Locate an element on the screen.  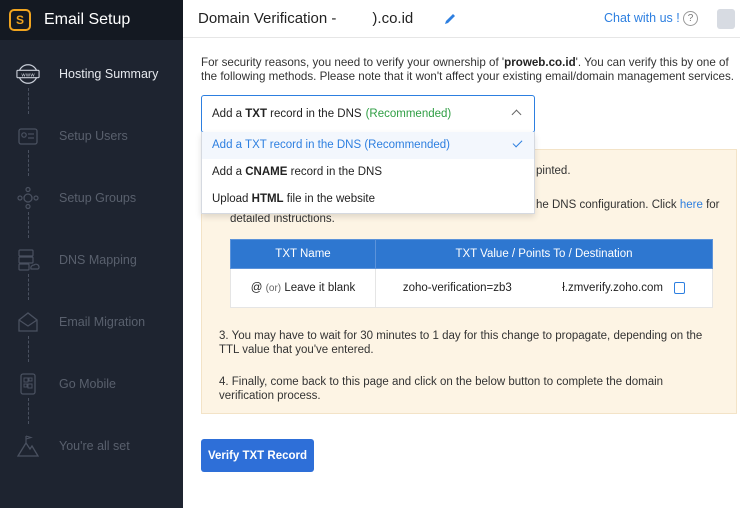
intro-domain: proweb.co.id is located at coordinates (540, 62).